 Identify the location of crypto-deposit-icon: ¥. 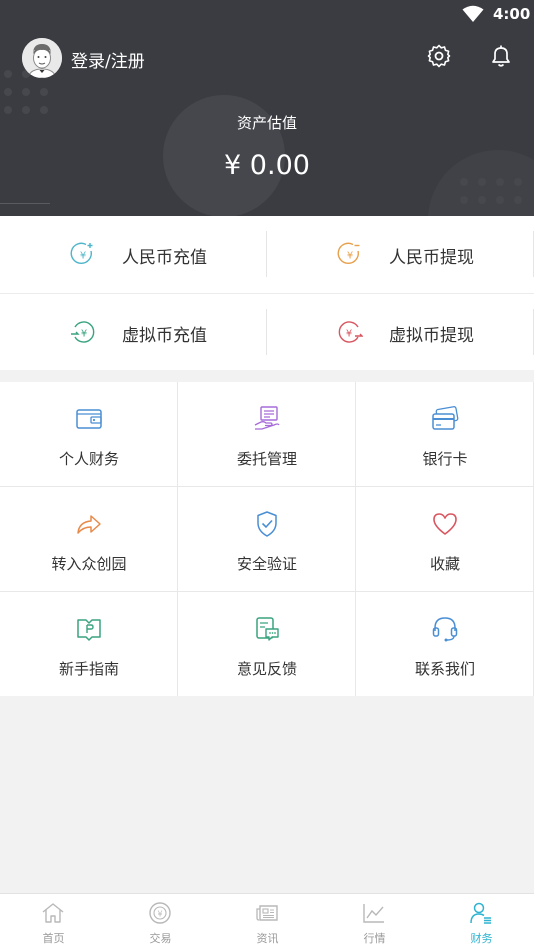
(83, 332).